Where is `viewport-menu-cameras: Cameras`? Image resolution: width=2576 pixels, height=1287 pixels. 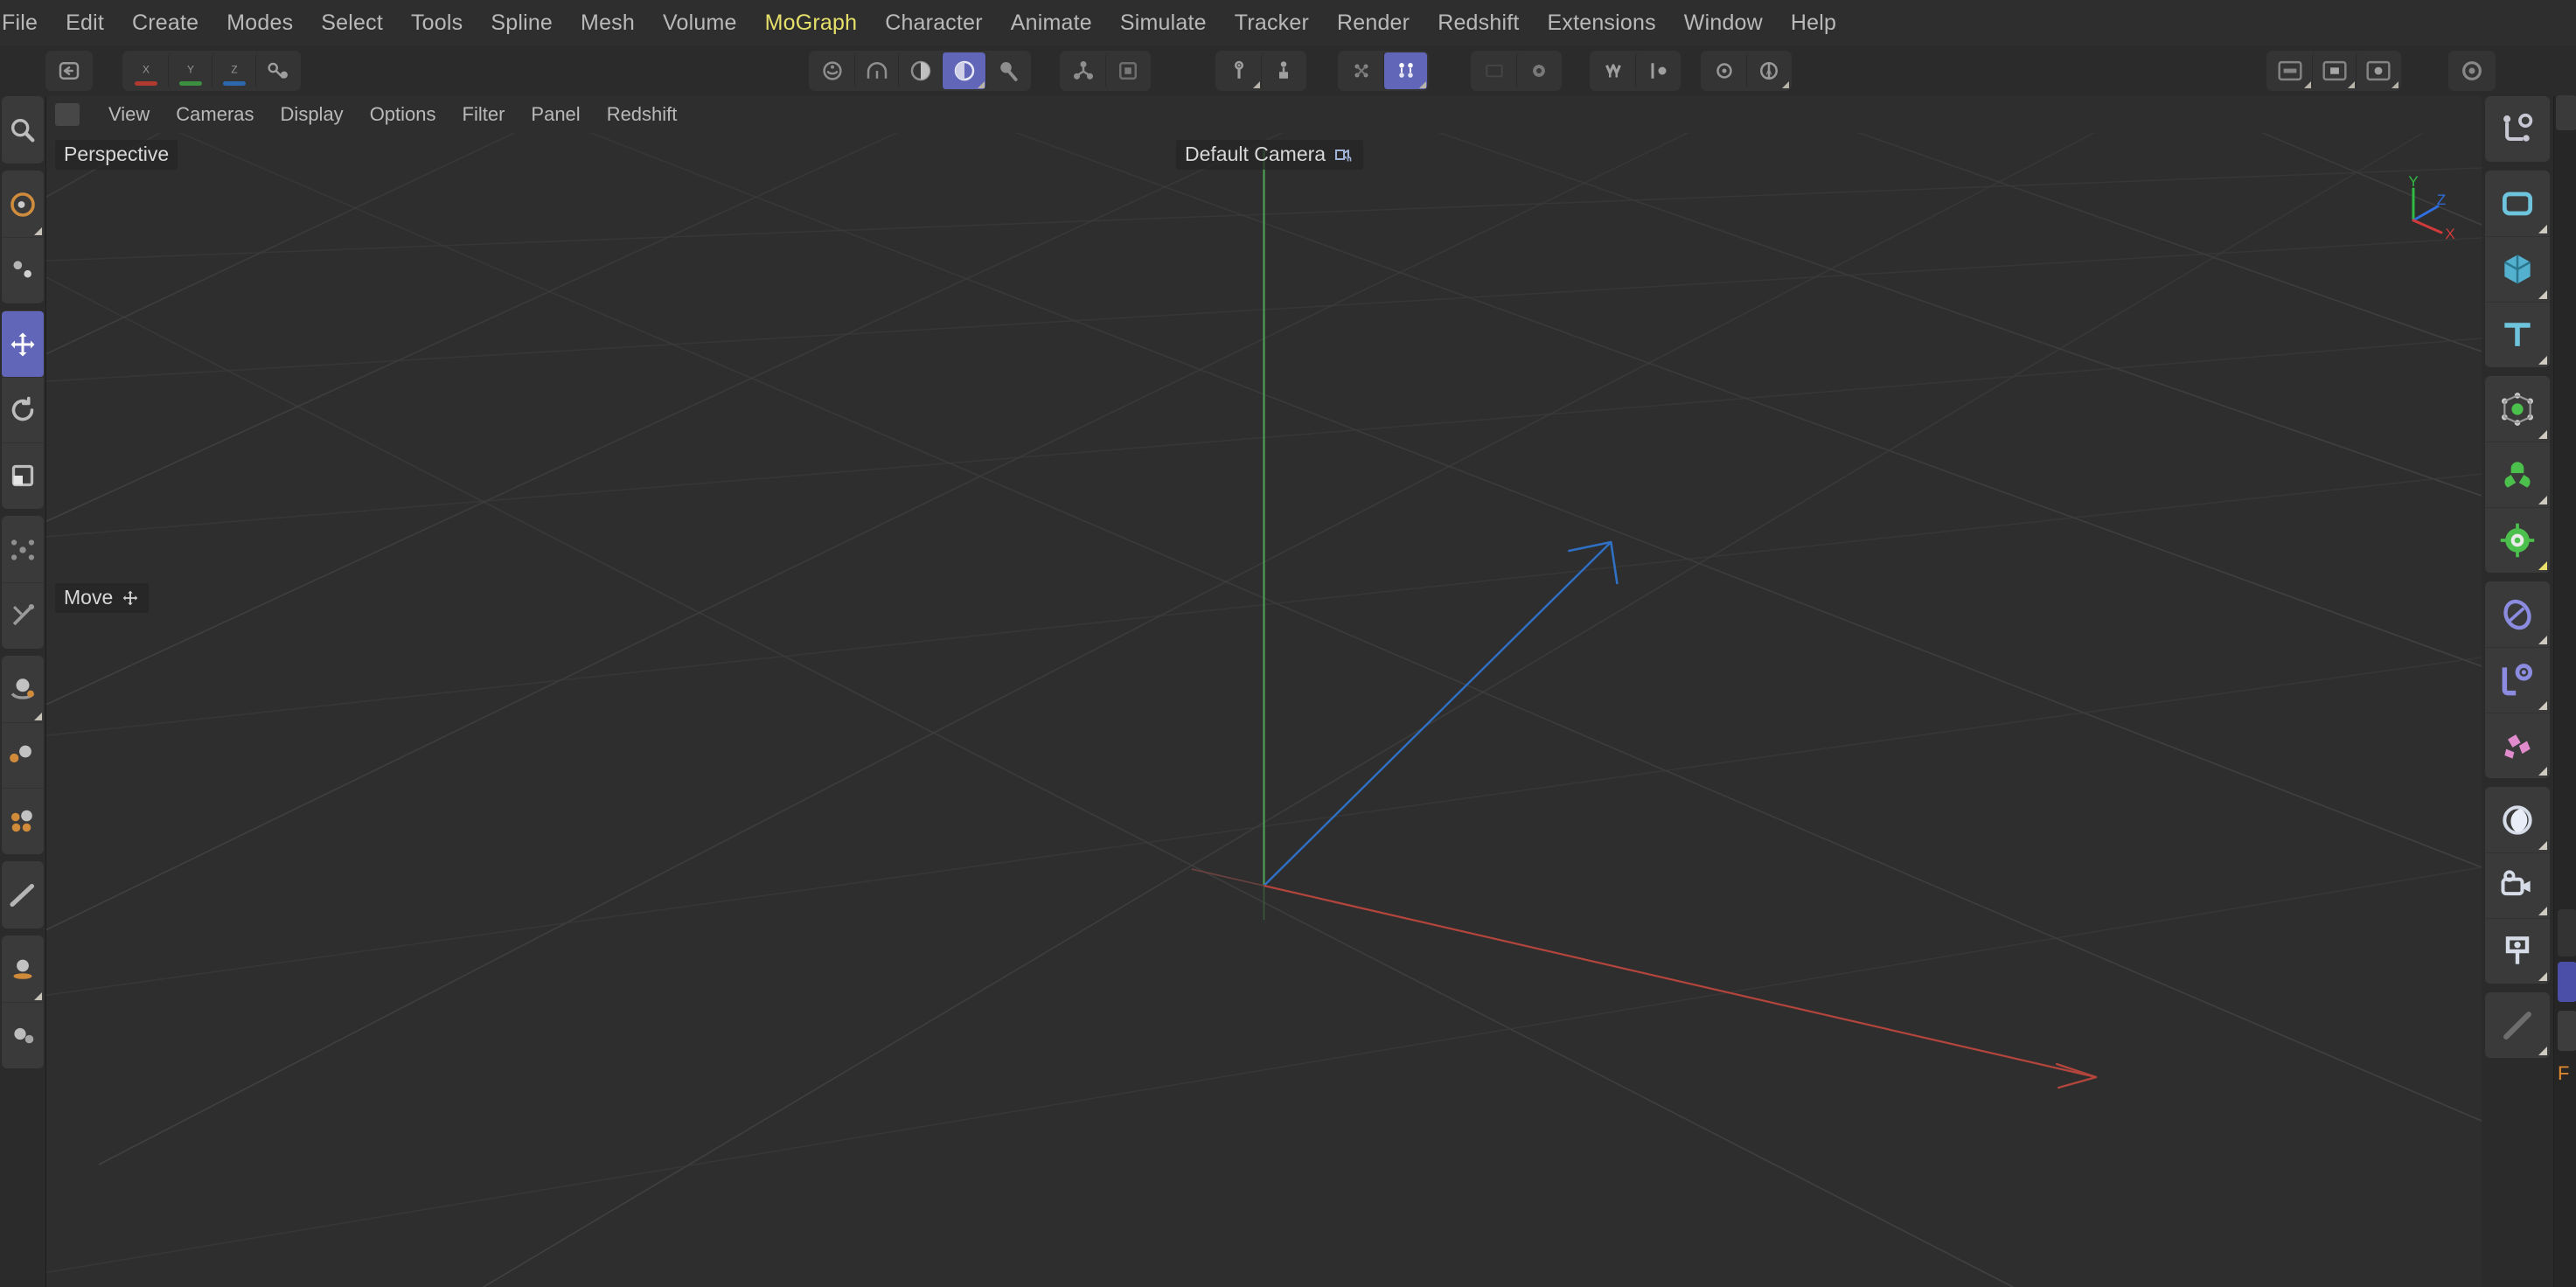
viewport-menu-cameras: Cameras is located at coordinates (215, 115).